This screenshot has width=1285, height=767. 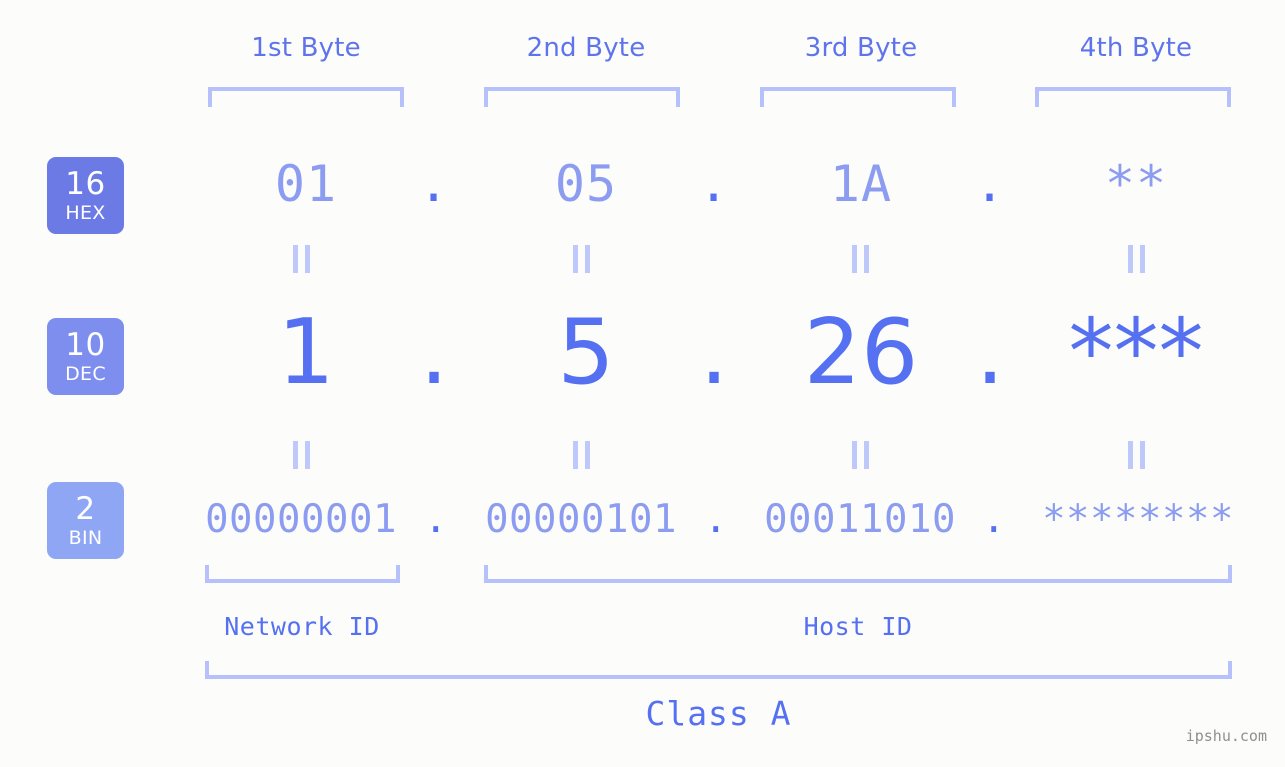 I want to click on bin-byte-3: 00011010, so click(x=860, y=519).